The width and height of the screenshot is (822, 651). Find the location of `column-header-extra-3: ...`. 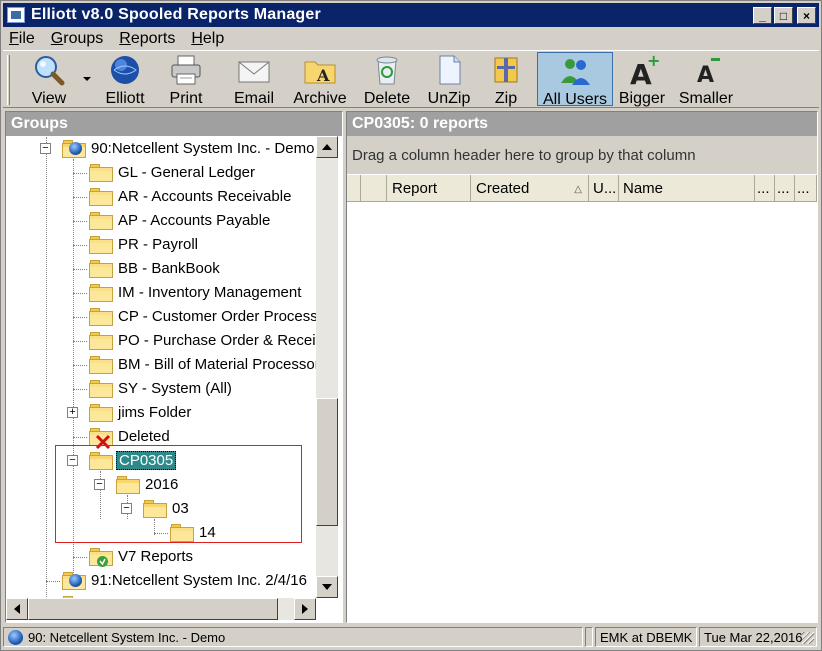

column-header-extra-3: ... is located at coordinates (806, 188).